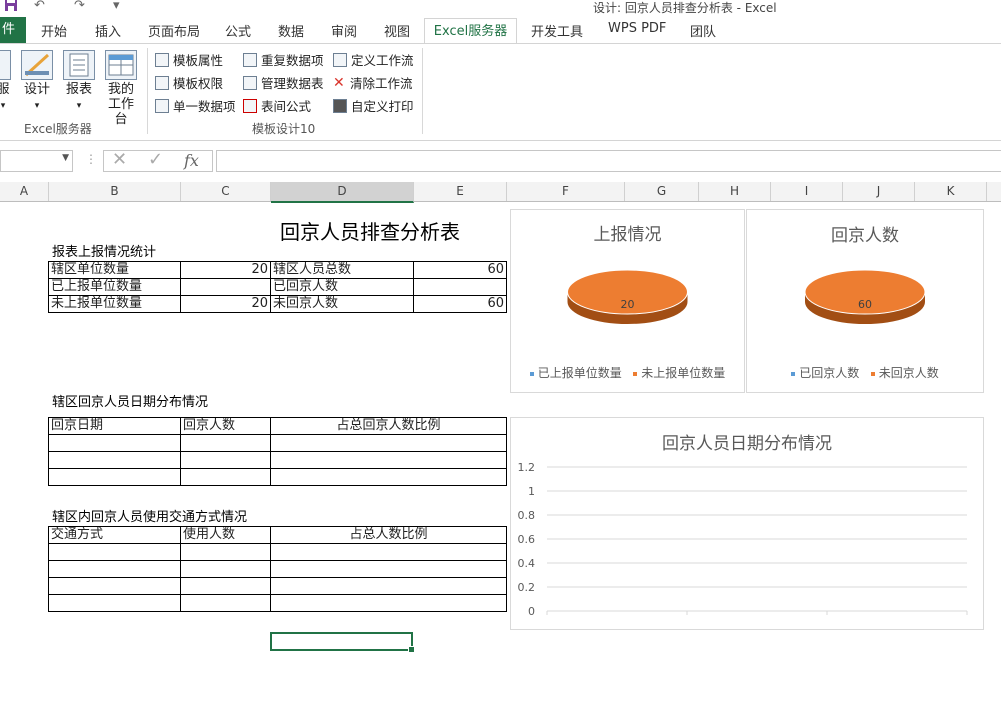 This screenshot has width=1001, height=708. What do you see at coordinates (54, 30) in the screenshot?
I see `tab-home: 开始` at bounding box center [54, 30].